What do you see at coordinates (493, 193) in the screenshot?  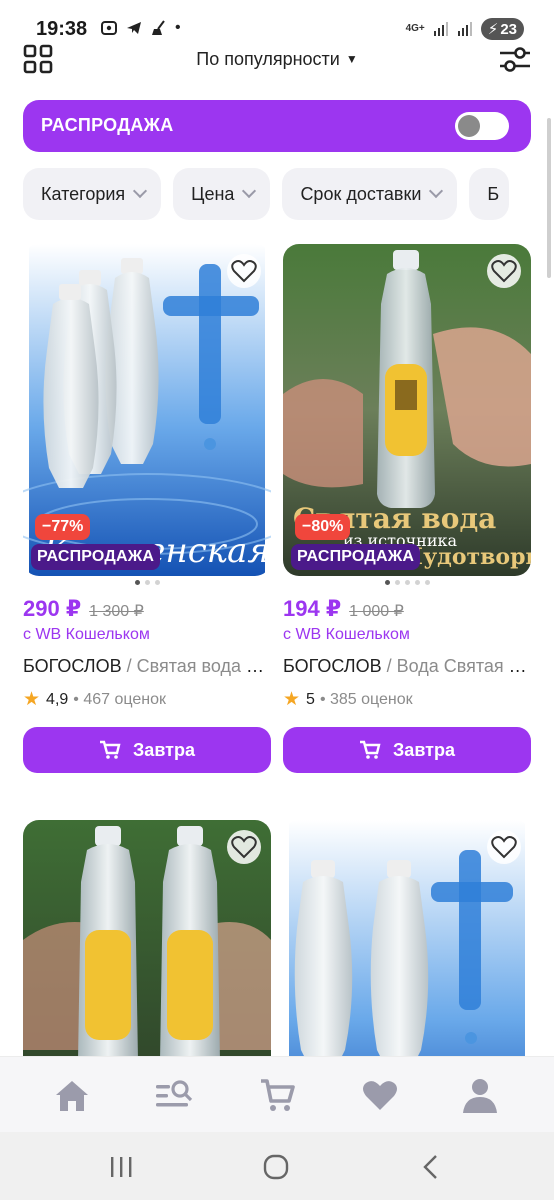 I see `chip-label: Б` at bounding box center [493, 193].